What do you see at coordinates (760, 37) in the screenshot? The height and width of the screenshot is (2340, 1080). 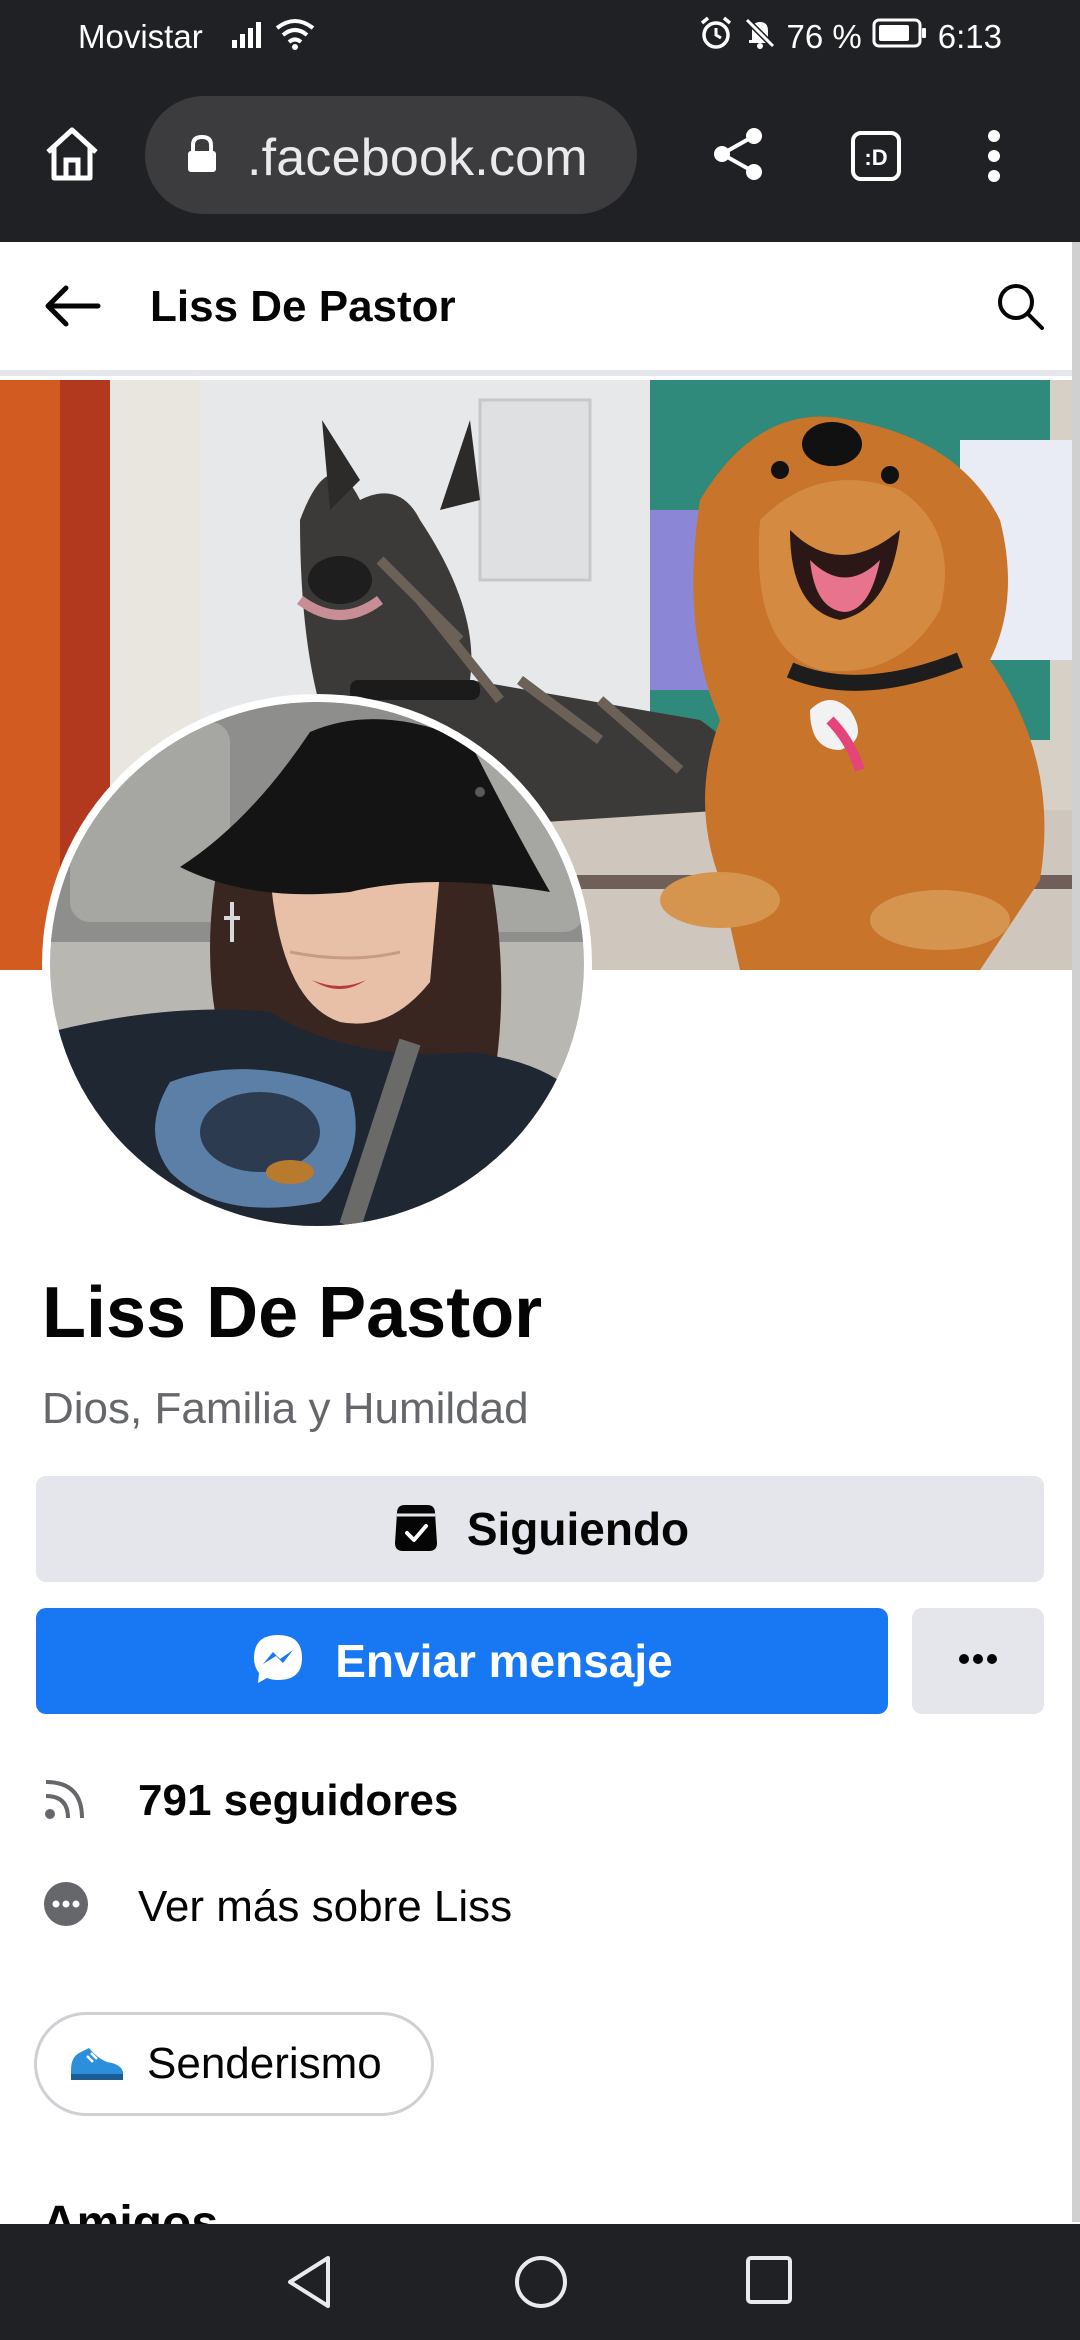 I see `mute-icon` at bounding box center [760, 37].